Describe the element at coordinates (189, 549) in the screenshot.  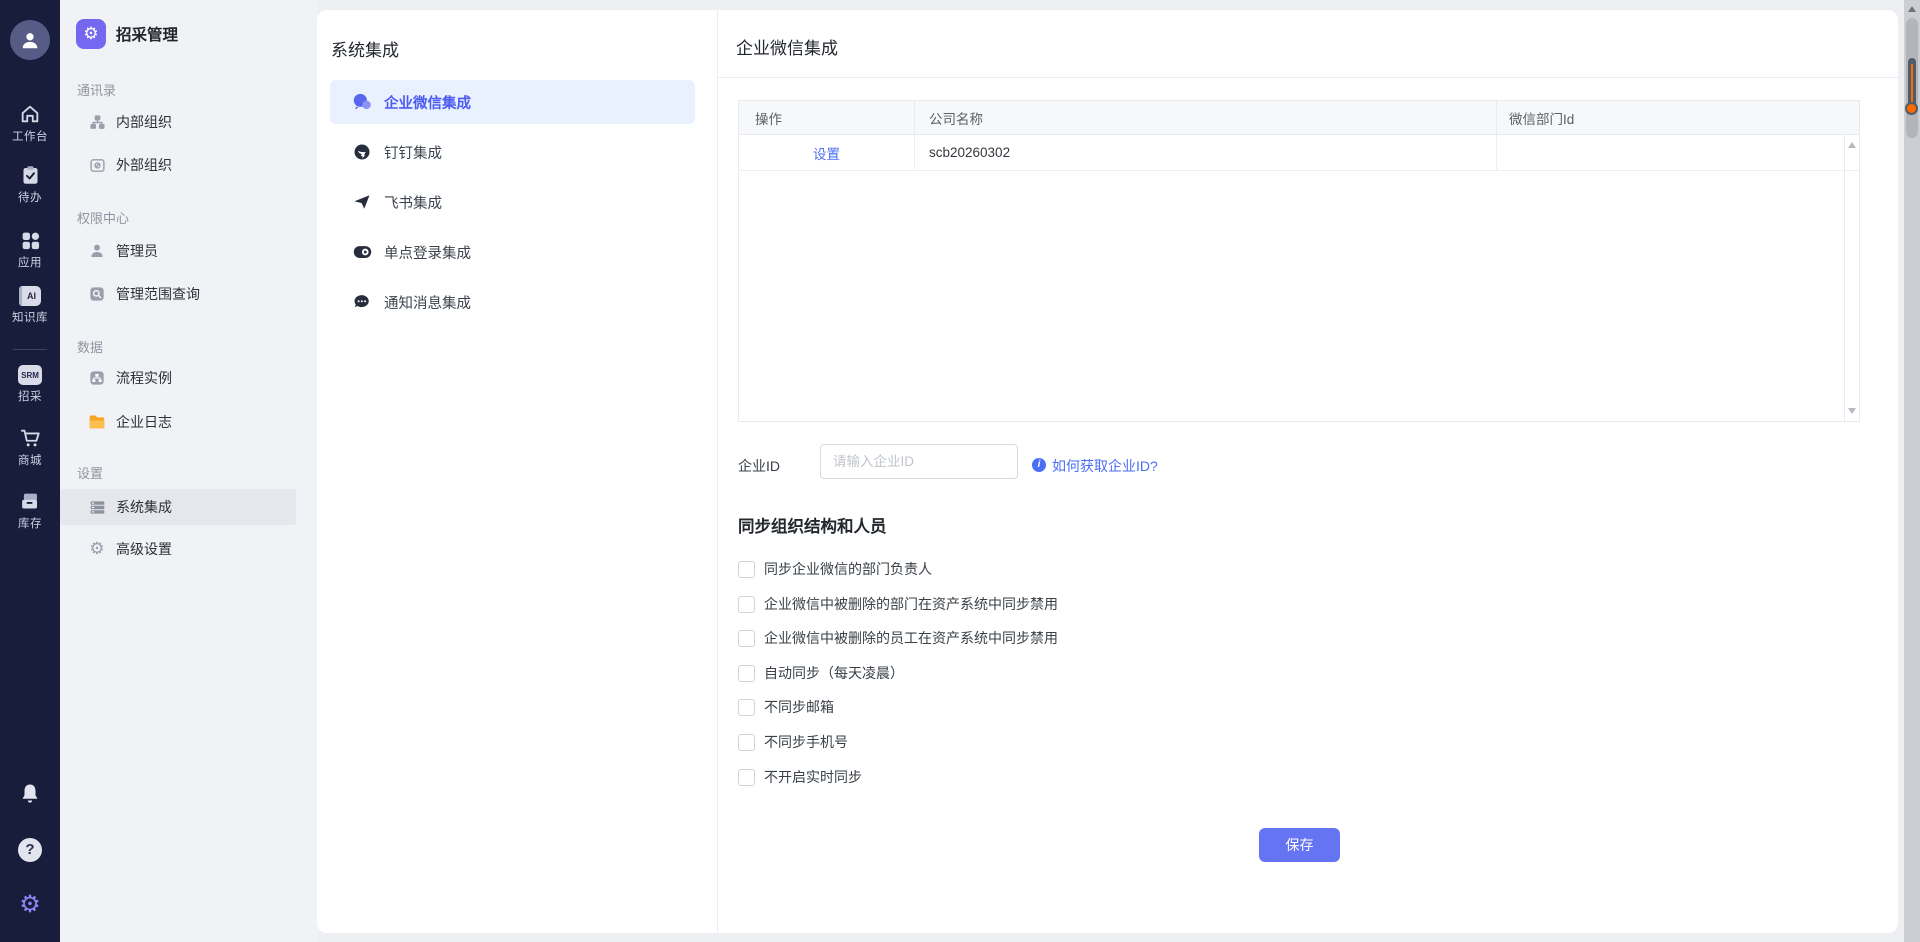
I see `sidebar-item-advanced-settings: 高级设置` at that location.